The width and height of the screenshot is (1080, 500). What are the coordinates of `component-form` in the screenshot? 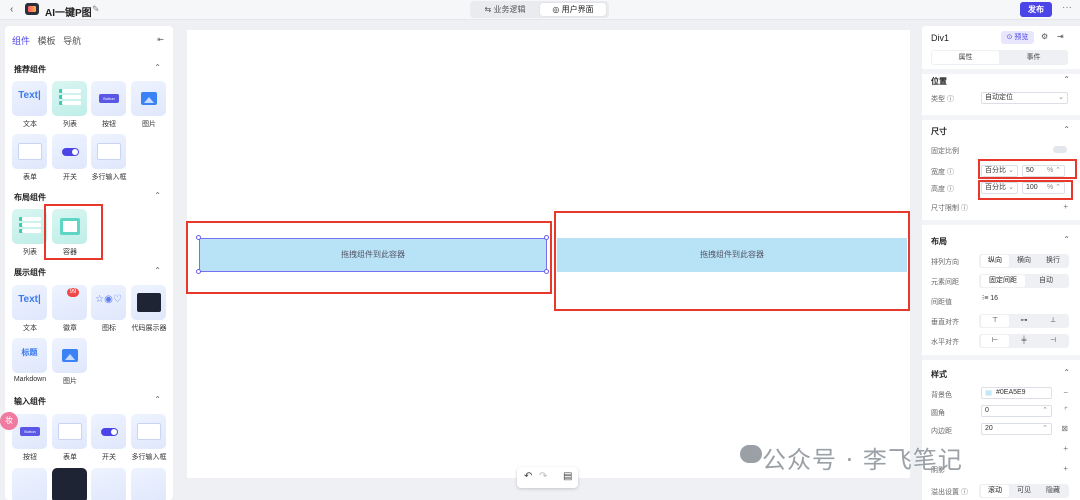 It's located at (29, 151).